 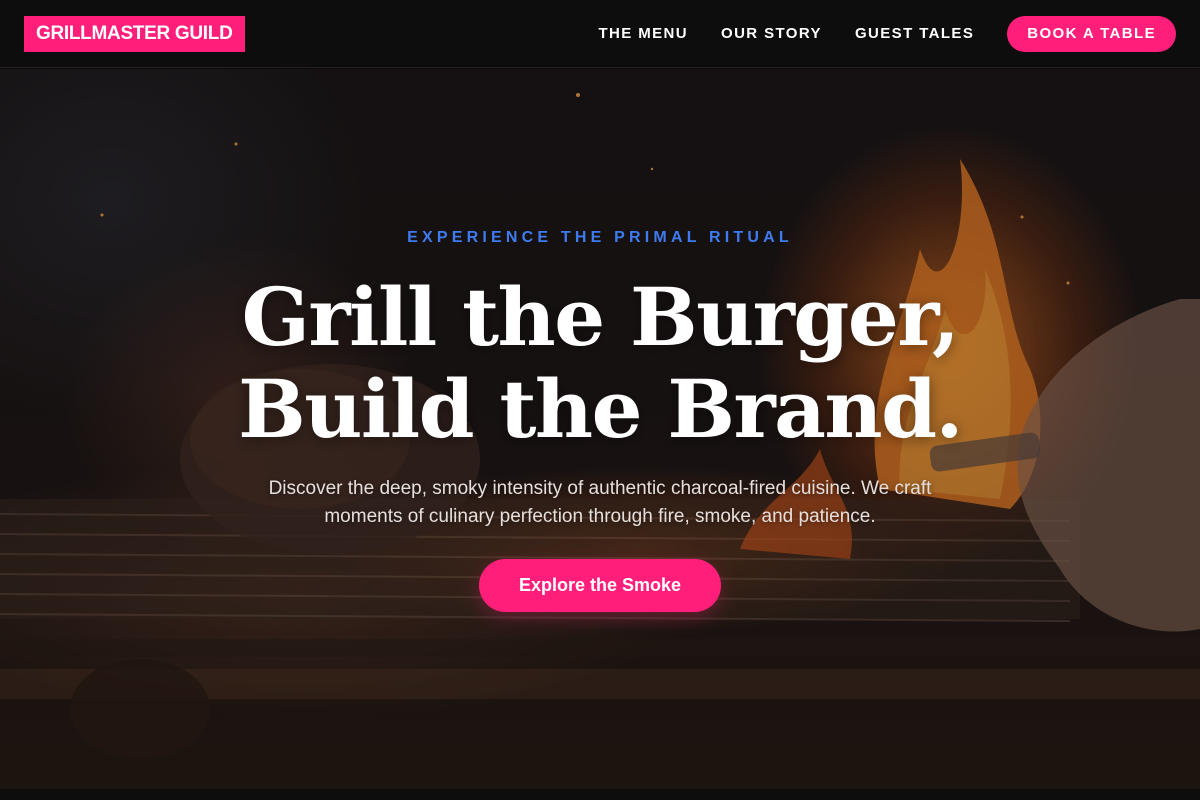 What do you see at coordinates (600, 237) in the screenshot?
I see `hero-eyebrow: EXPERIENCE THE PRIMAL RITUAL` at bounding box center [600, 237].